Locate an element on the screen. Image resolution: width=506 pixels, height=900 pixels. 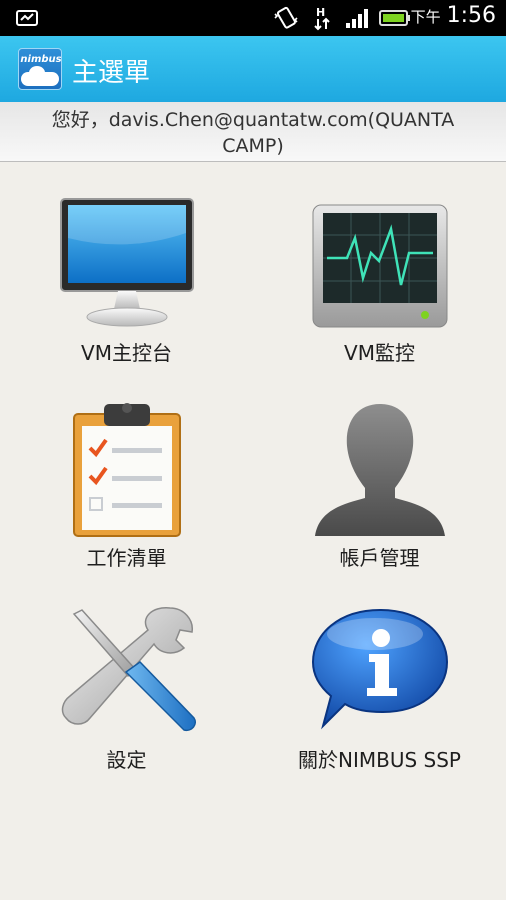
menu-item-about: 關於NIMBUS SSP is located at coordinates (379, 684).